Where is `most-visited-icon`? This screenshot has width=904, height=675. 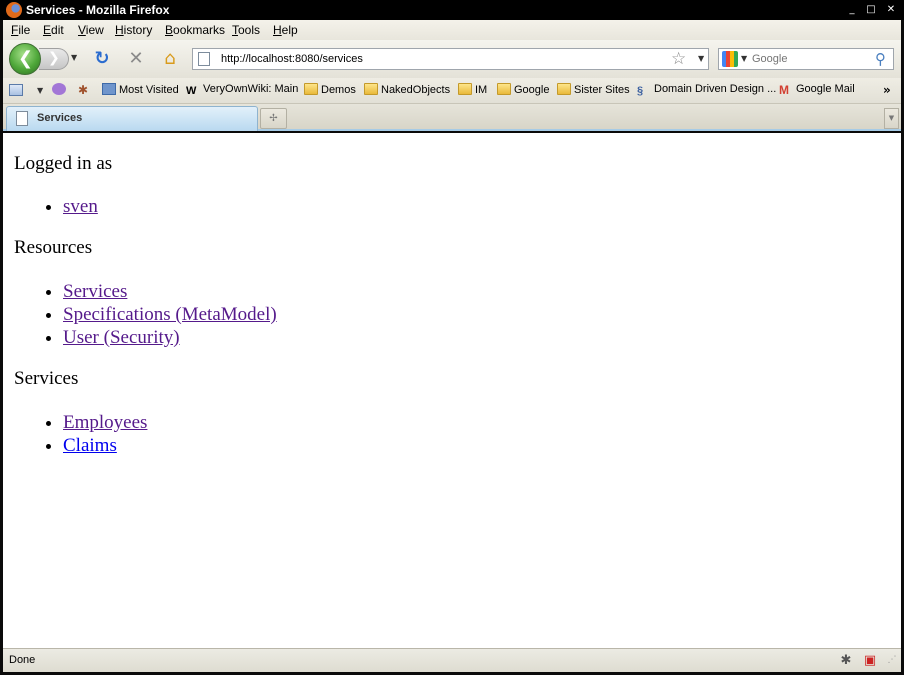
most-visited-icon is located at coordinates (109, 89).